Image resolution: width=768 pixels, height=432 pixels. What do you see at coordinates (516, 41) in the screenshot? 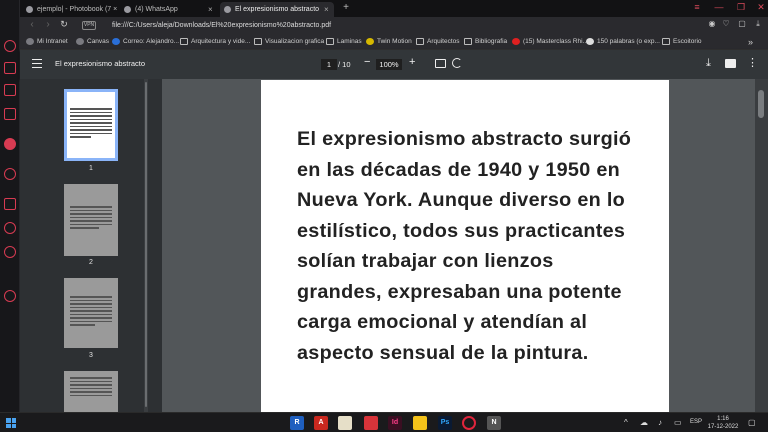
I see `youtube-icon` at bounding box center [516, 41].